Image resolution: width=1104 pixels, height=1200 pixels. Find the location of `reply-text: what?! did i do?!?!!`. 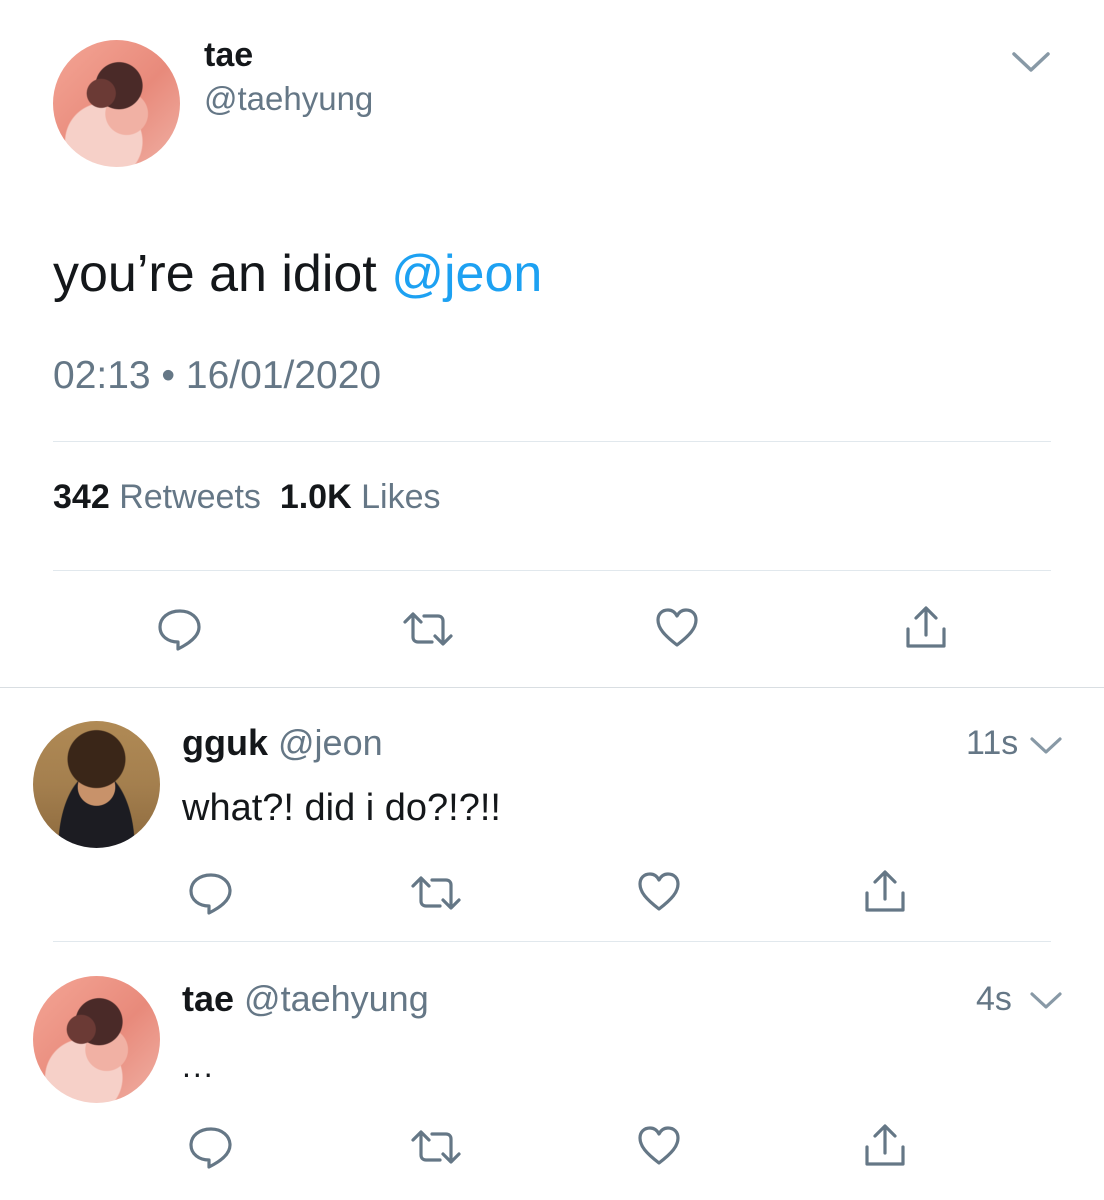

reply-text: what?! did i do?!?!! is located at coordinates (341, 808).